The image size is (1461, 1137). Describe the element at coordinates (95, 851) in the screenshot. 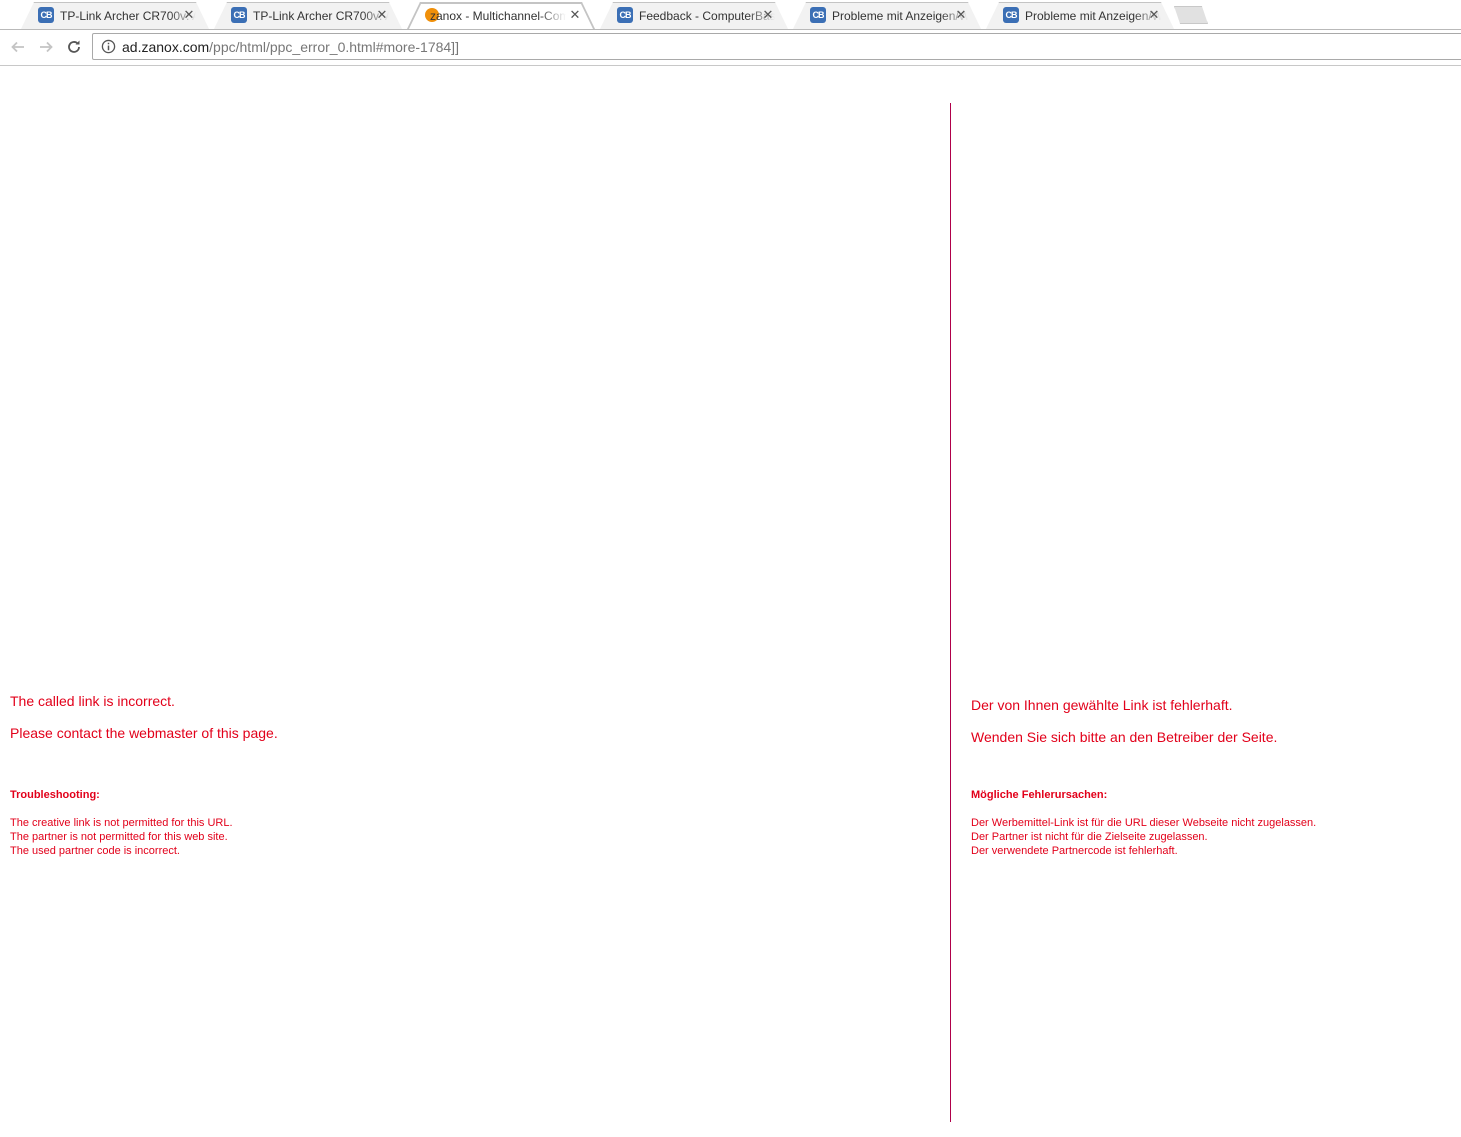

I see `reason-en-3: The used partner code is incorrect.` at that location.